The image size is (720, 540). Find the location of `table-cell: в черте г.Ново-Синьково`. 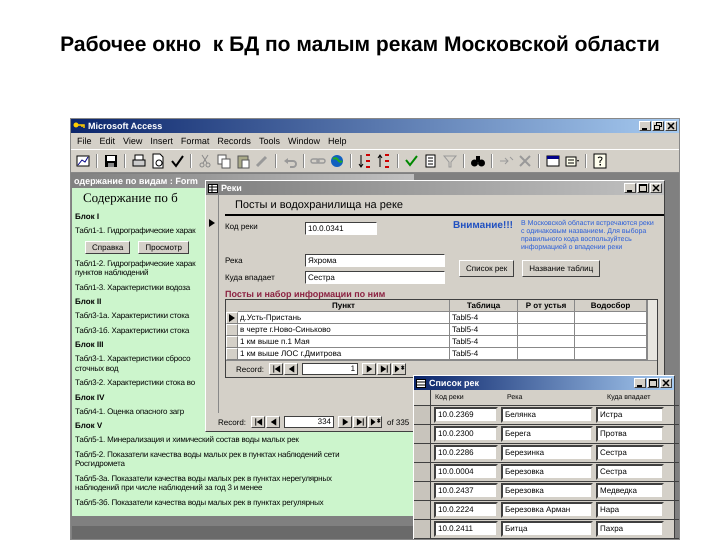

table-cell: в черте г.Ново-Синьково is located at coordinates (344, 330).